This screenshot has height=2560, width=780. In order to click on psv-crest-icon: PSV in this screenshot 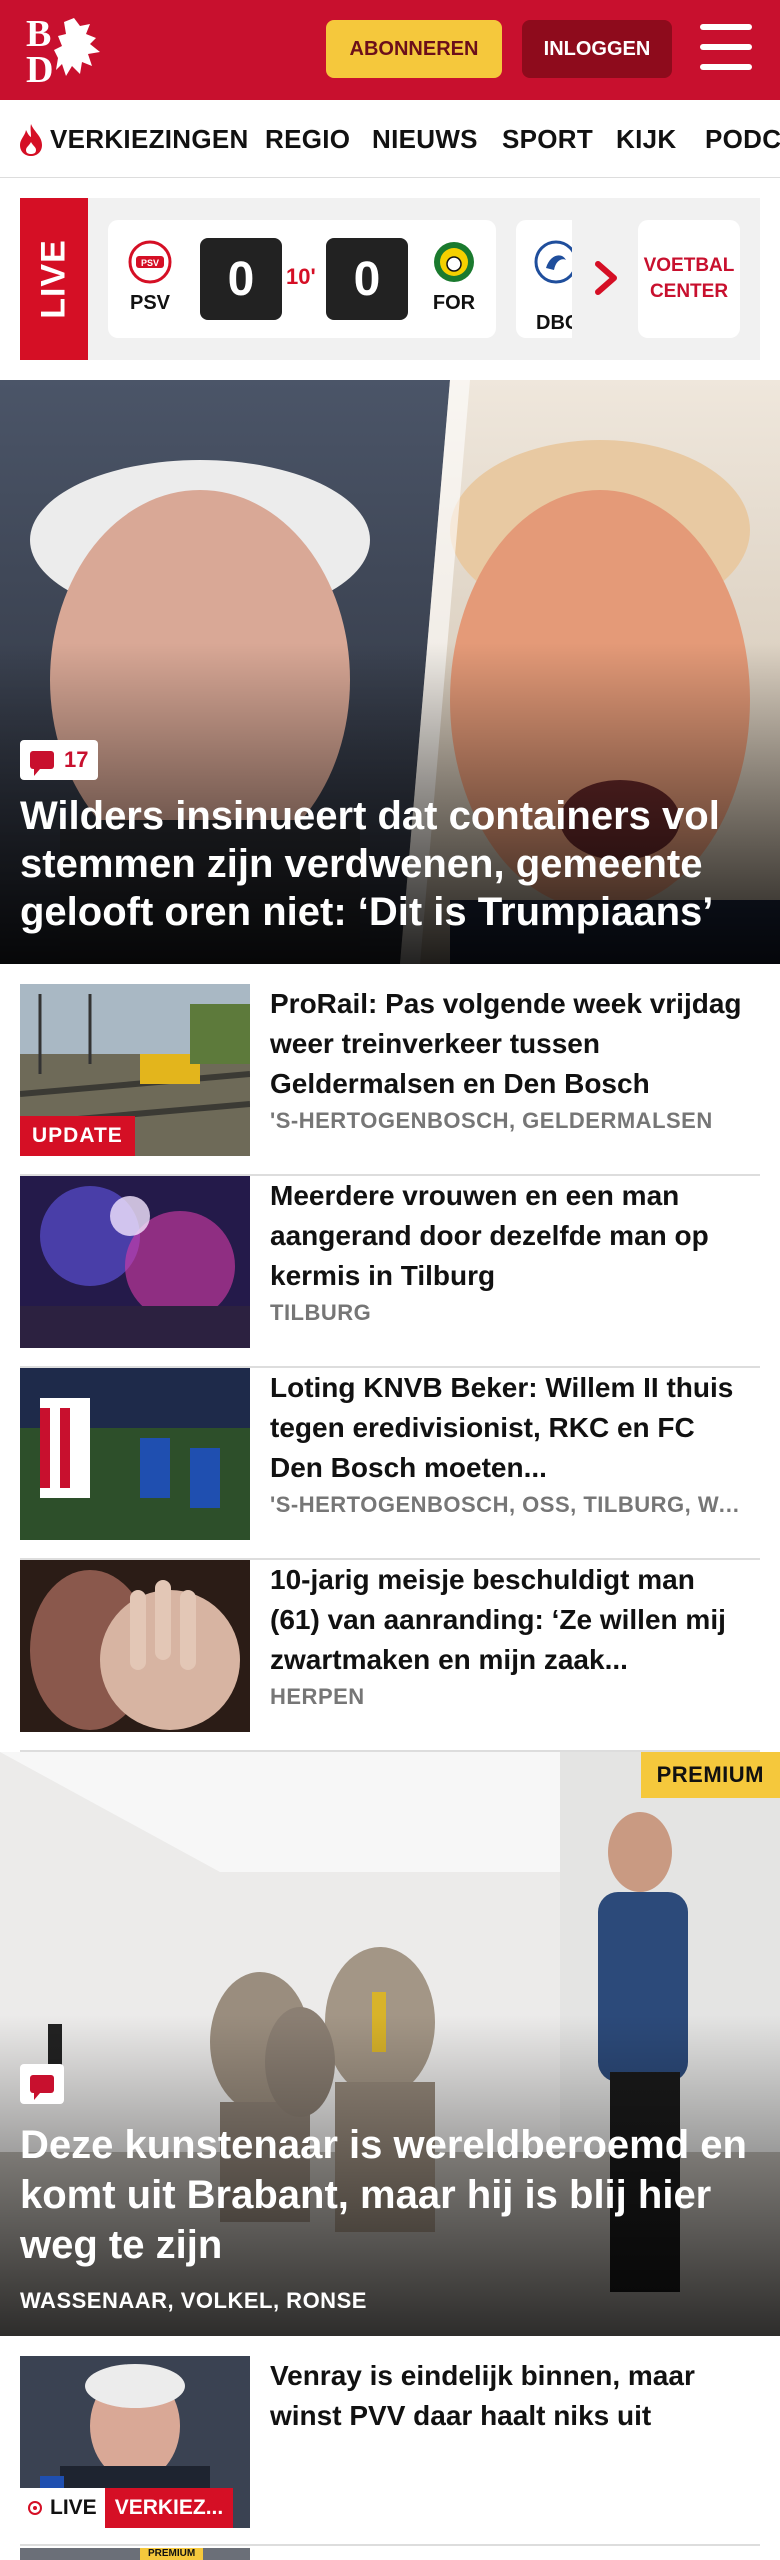, I will do `click(150, 262)`.